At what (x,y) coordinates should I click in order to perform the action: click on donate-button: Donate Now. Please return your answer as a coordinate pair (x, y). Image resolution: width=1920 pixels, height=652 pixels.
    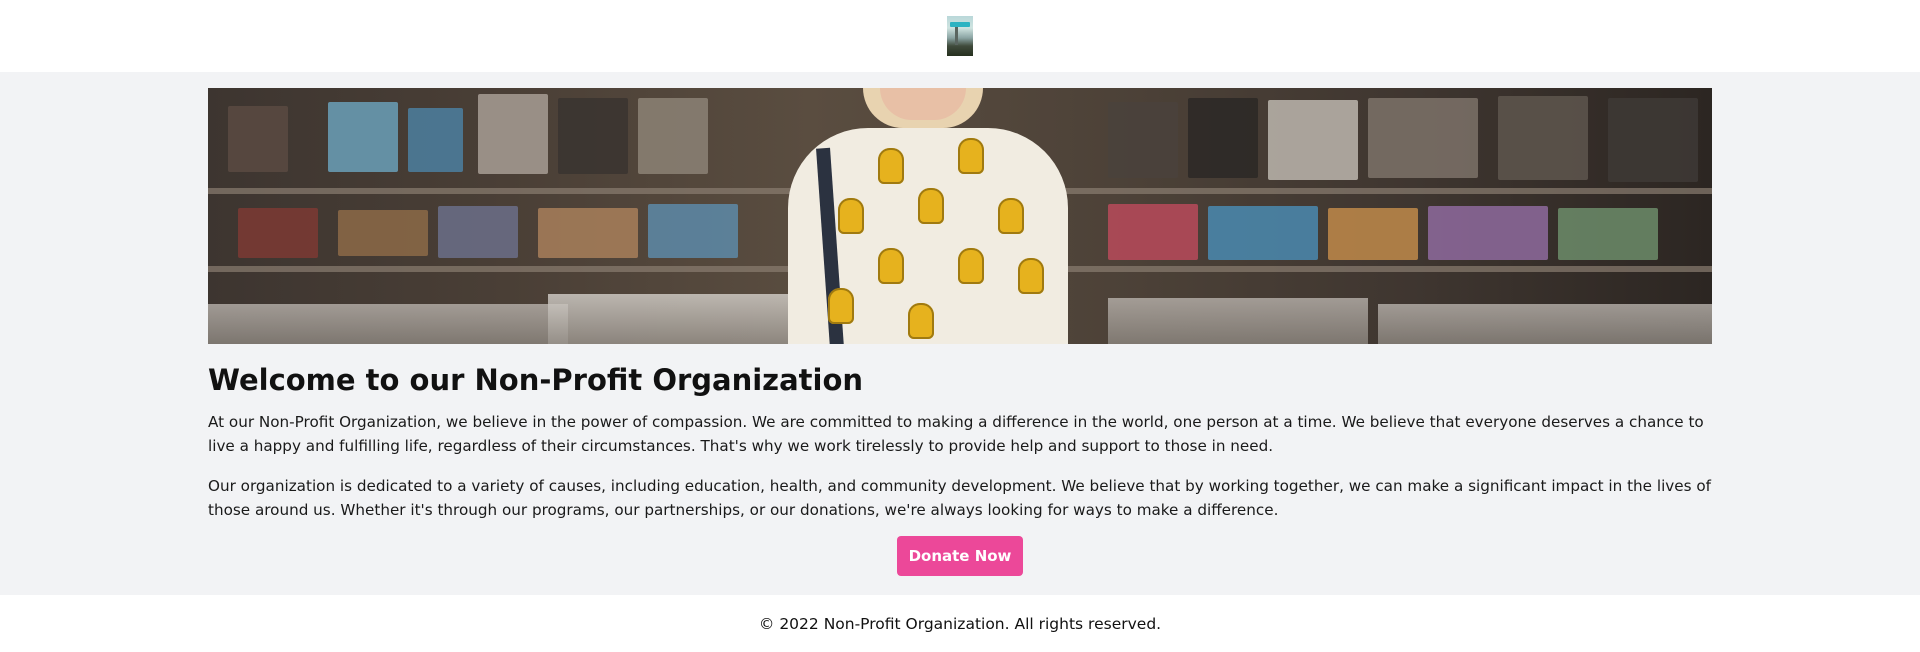
    Looking at the image, I should click on (960, 556).